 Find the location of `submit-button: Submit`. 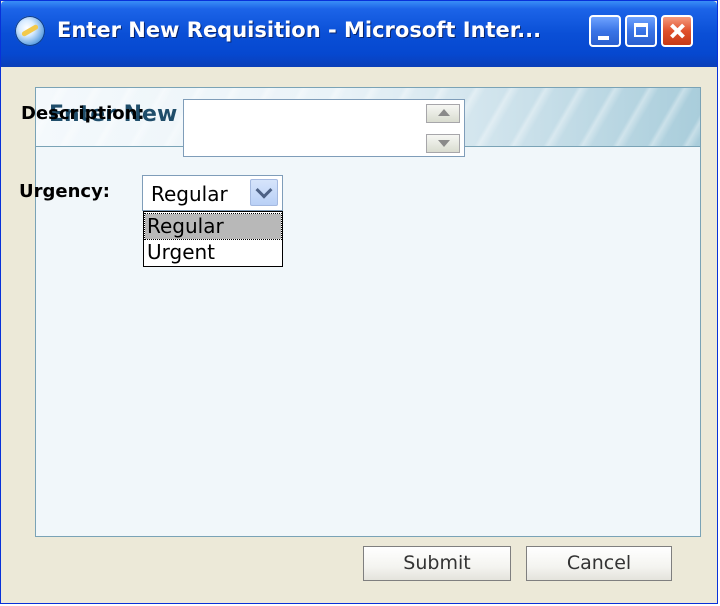

submit-button: Submit is located at coordinates (437, 563).